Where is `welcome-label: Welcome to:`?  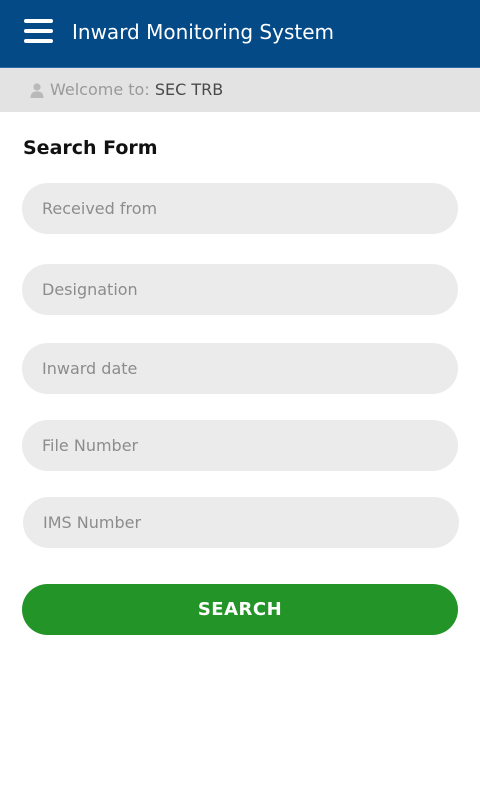 welcome-label: Welcome to: is located at coordinates (100, 89).